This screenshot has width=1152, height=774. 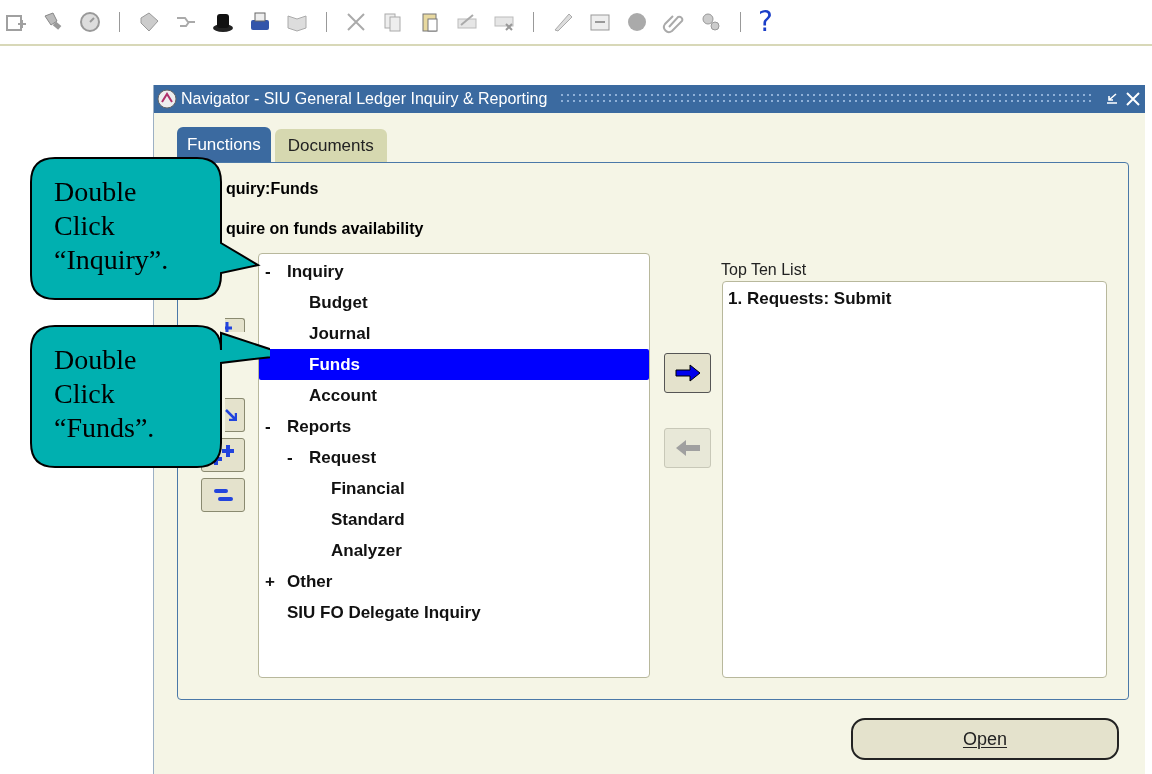 I want to click on add-button, so click(x=687, y=373).